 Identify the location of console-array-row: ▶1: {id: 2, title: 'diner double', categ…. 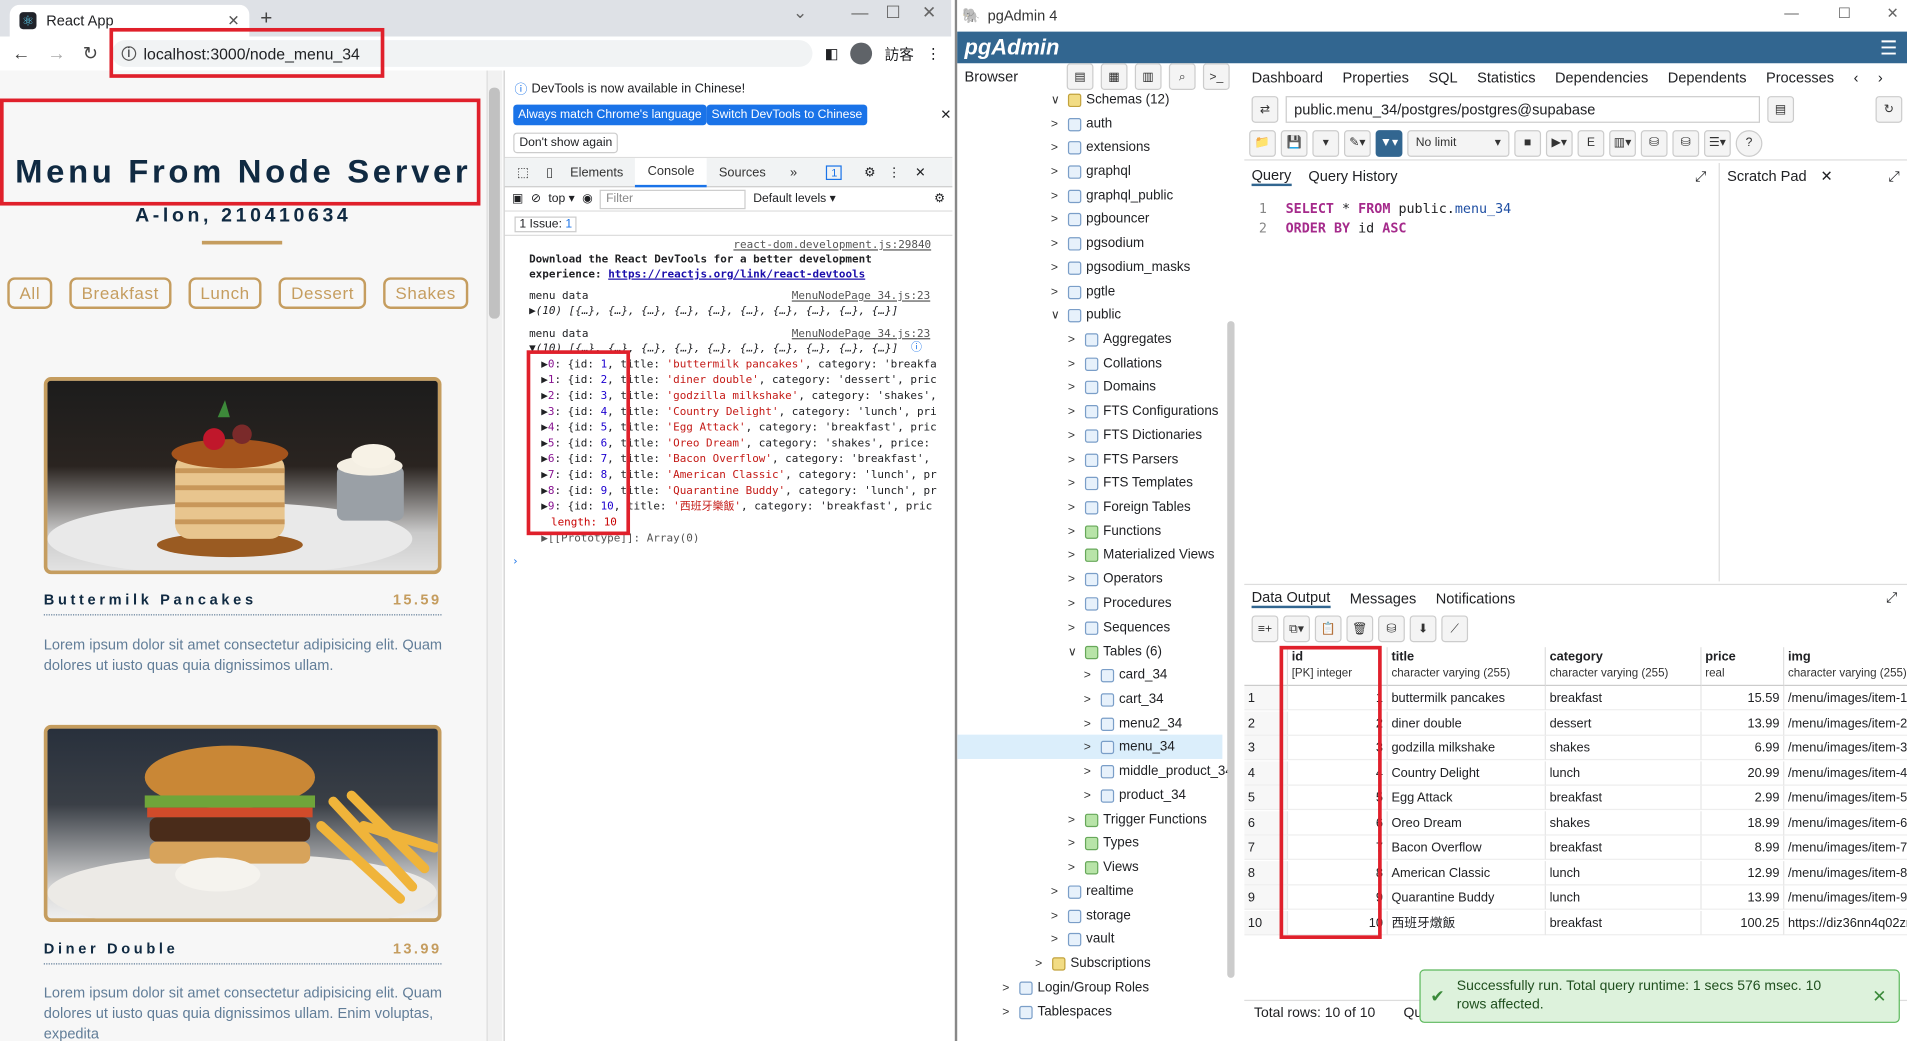
(738, 381).